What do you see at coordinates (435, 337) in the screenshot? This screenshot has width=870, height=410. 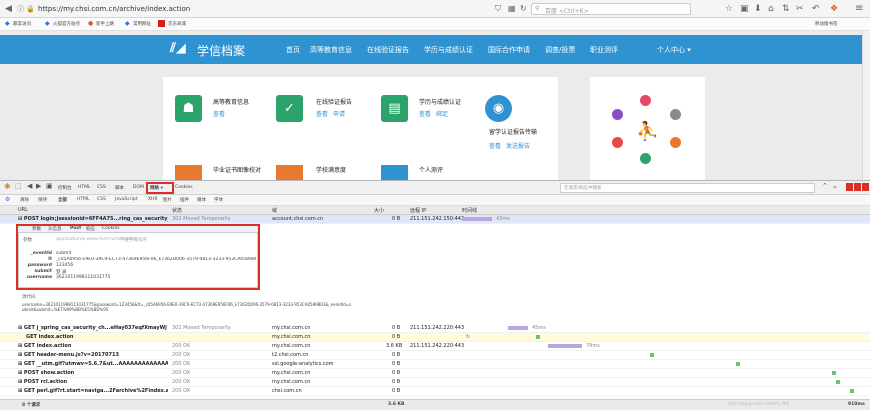 I see `request-row: GET index.action my.chsi.com.cn 0 B ↻` at bounding box center [435, 337].